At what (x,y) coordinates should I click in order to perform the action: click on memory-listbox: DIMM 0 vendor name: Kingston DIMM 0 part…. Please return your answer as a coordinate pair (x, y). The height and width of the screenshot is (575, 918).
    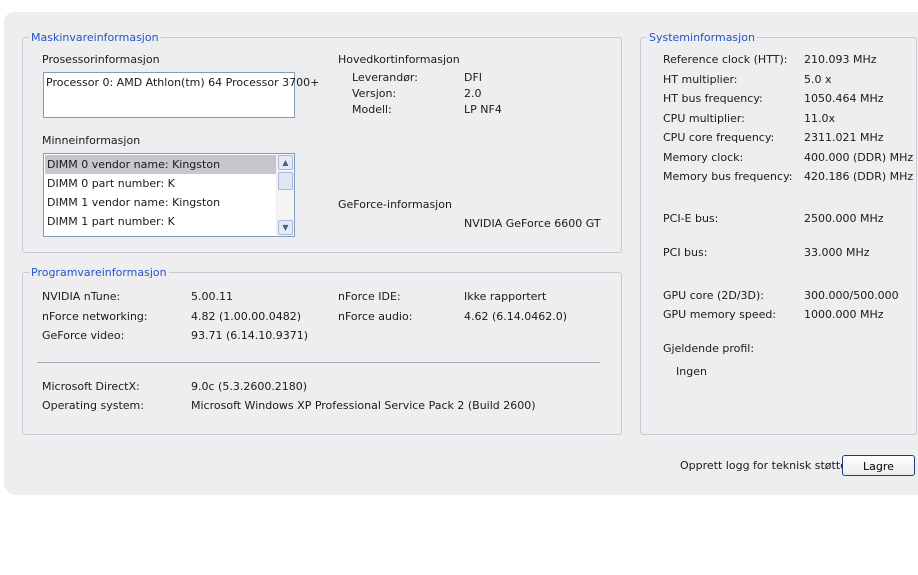
    Looking at the image, I should click on (169, 195).